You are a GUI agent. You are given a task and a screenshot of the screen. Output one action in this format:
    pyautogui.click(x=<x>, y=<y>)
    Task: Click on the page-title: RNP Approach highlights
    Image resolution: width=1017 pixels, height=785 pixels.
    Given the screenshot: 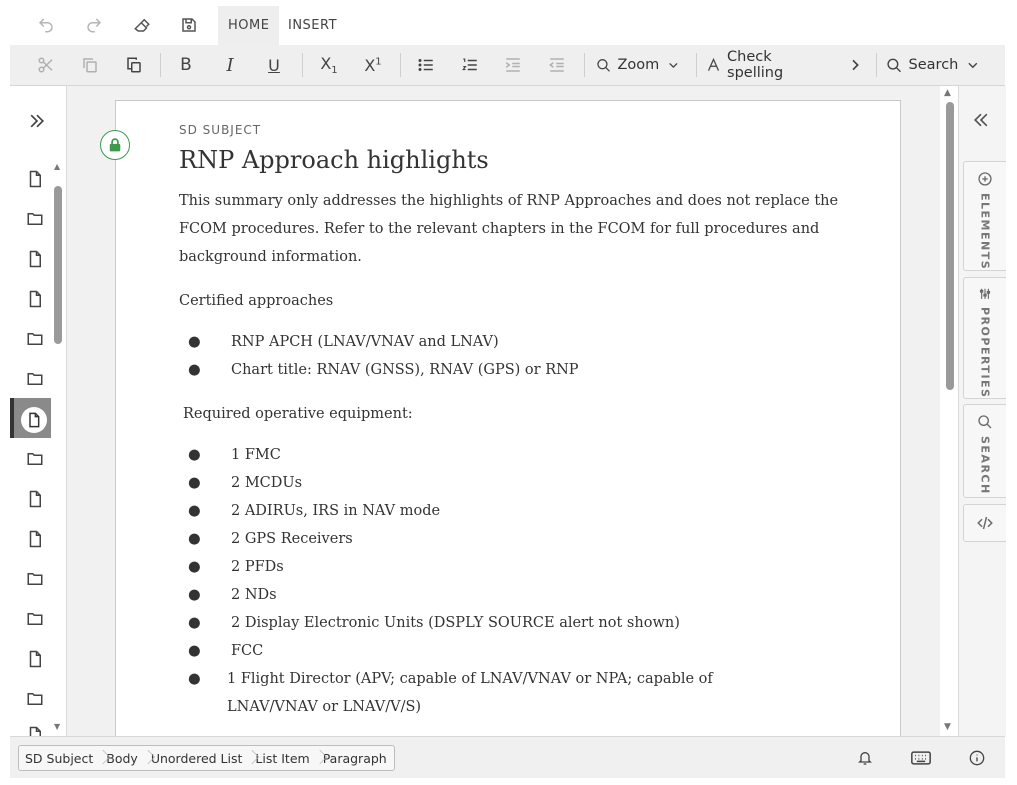 What is the action you would take?
    pyautogui.click(x=519, y=160)
    